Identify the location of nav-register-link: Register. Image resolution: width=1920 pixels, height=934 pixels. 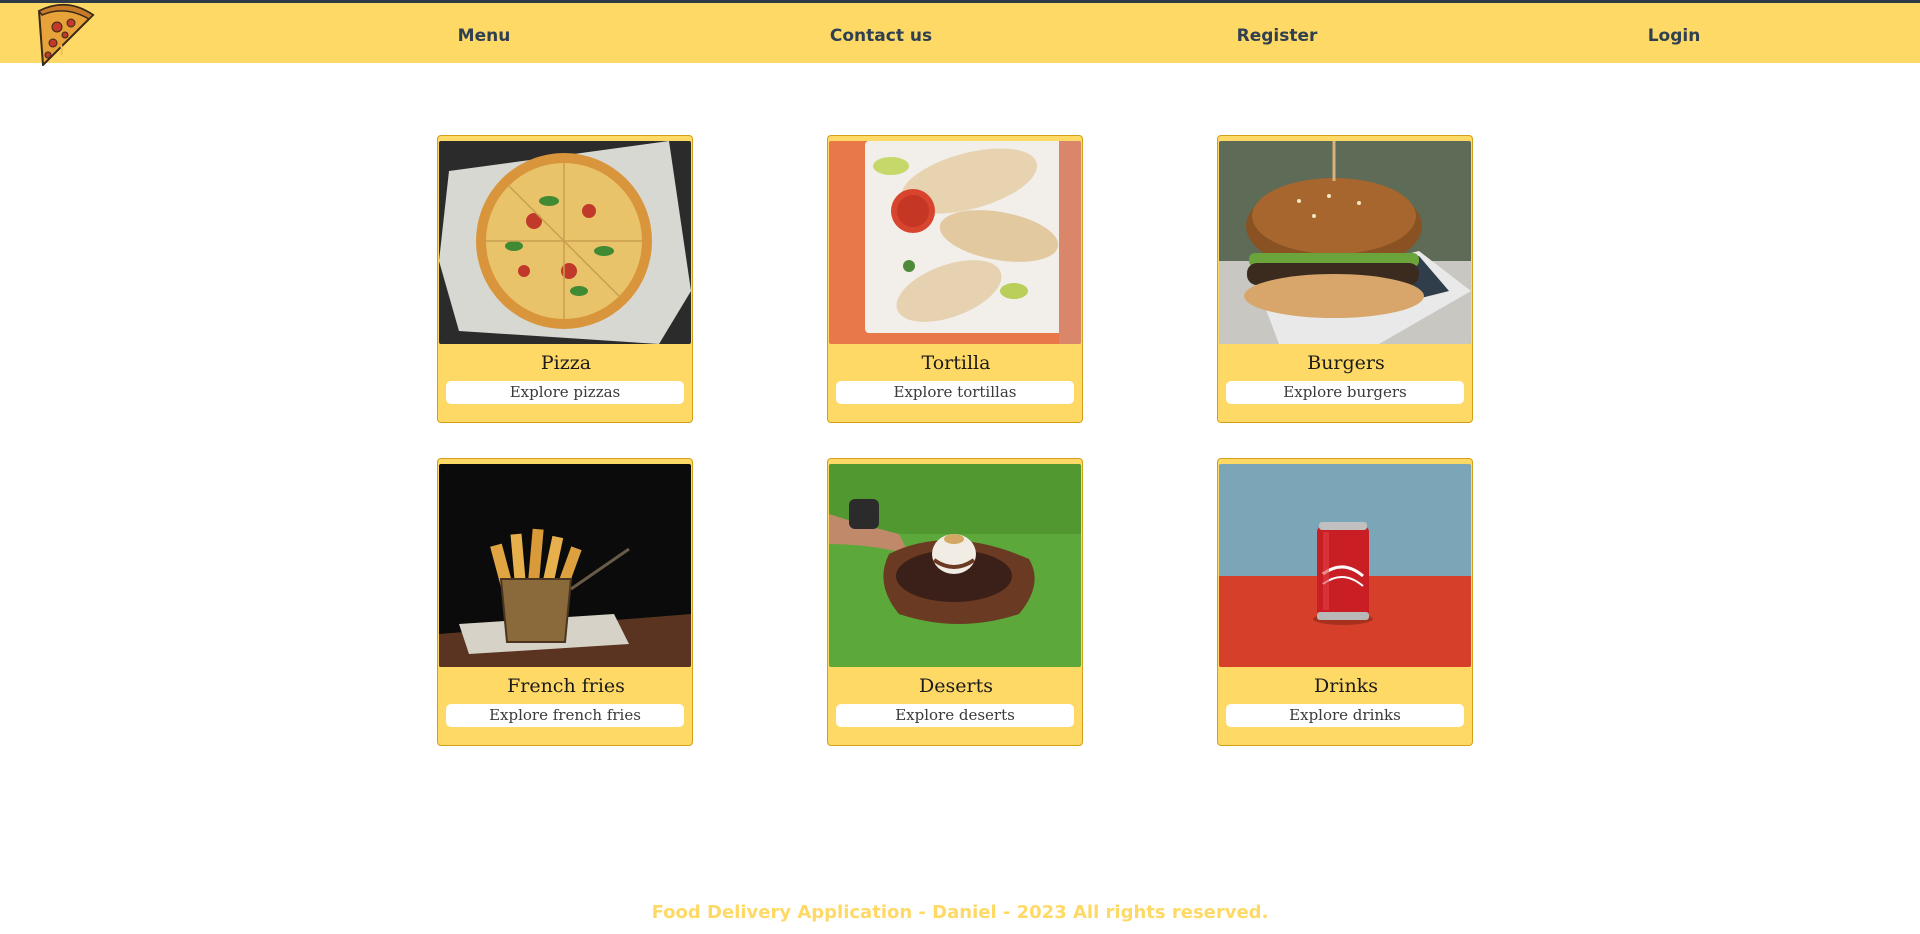
(1277, 36).